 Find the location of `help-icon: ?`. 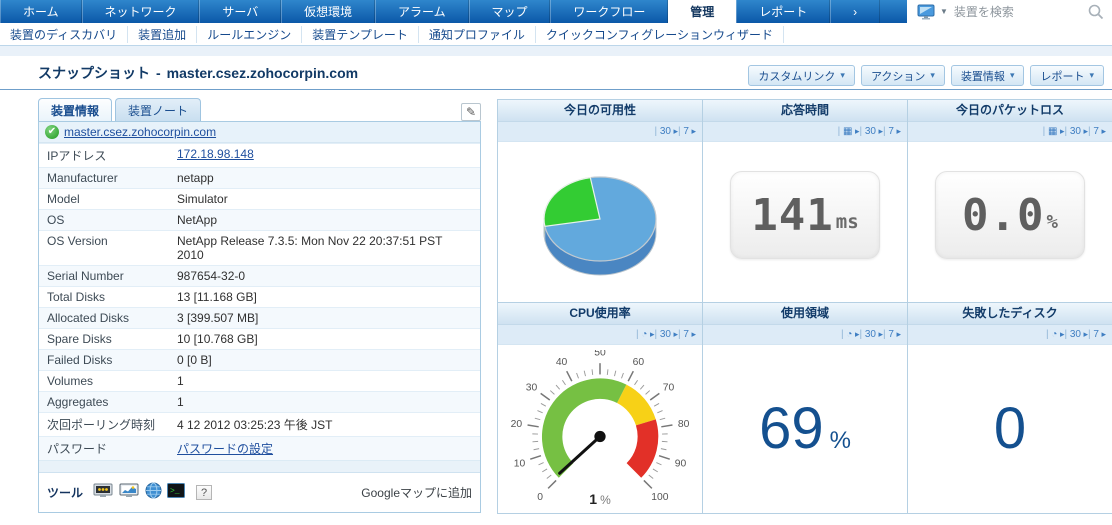

help-icon: ? is located at coordinates (204, 492).